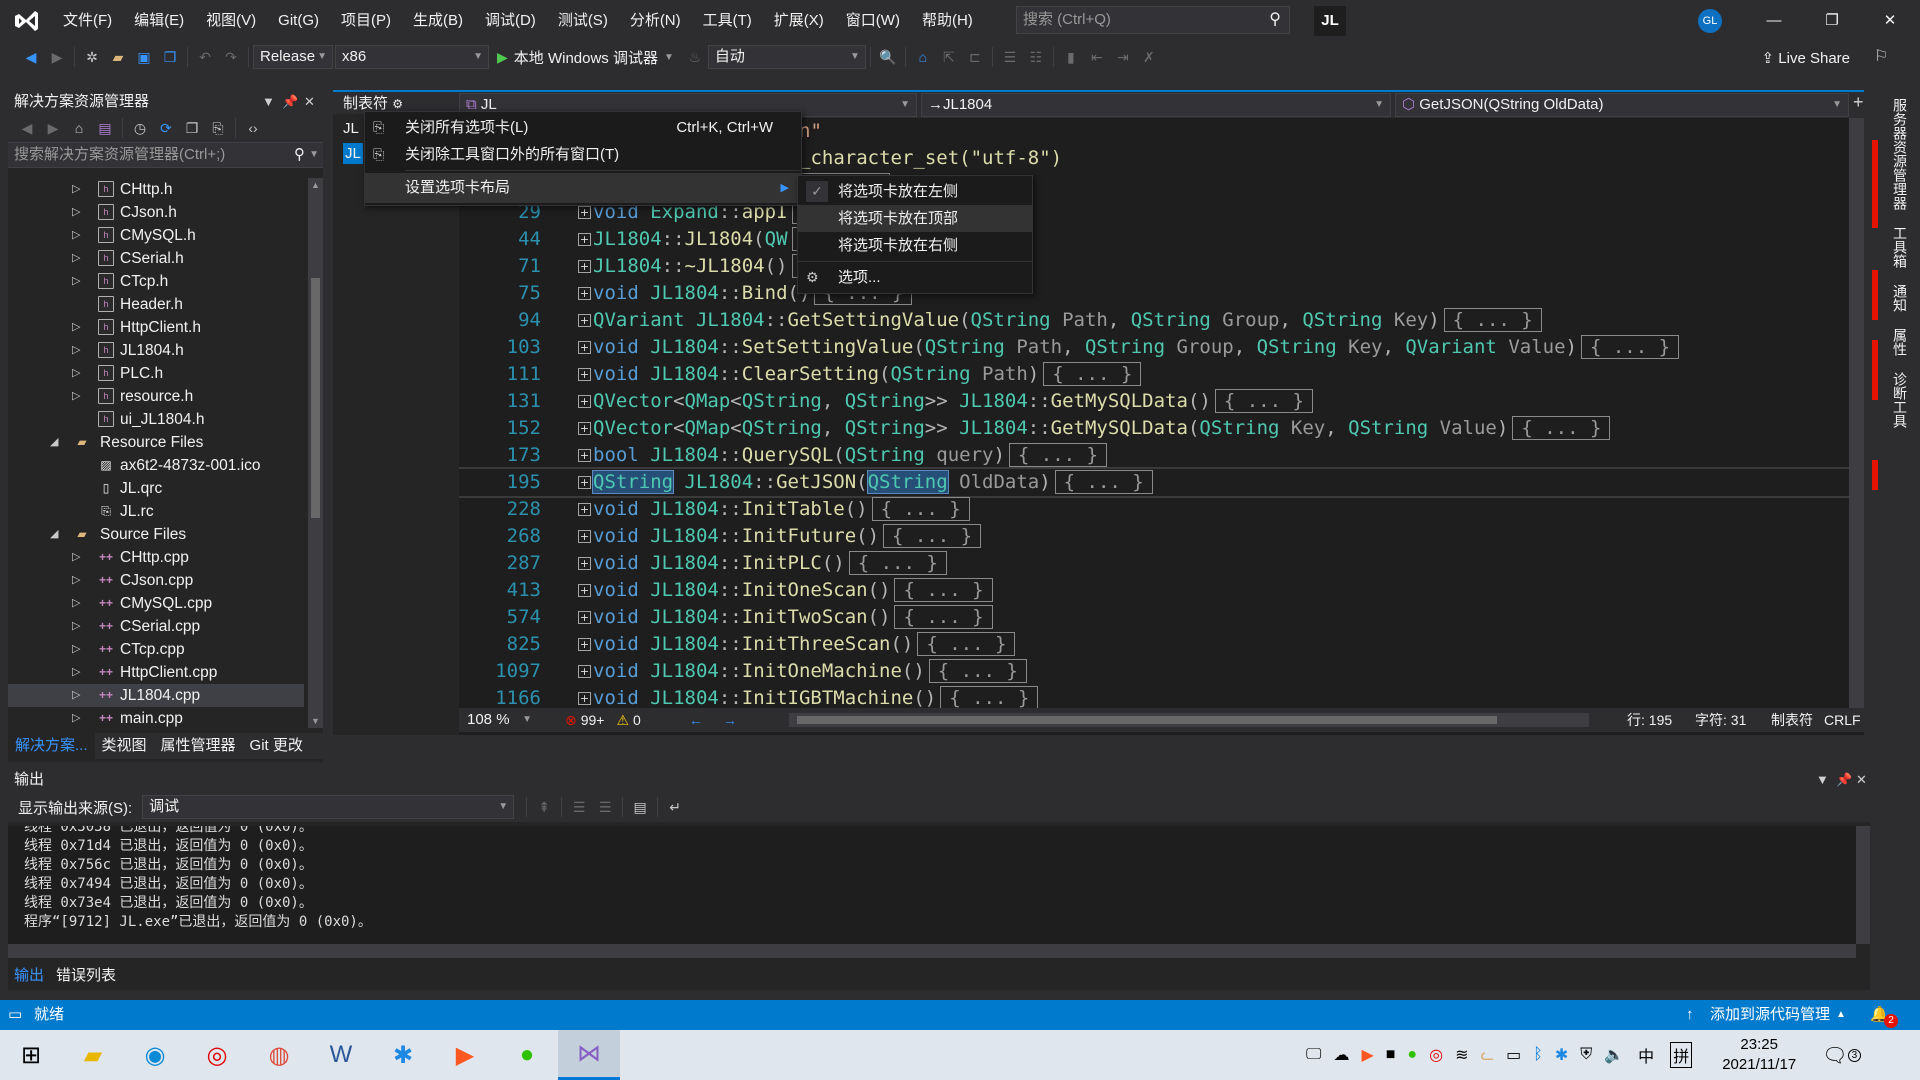 Image resolution: width=1920 pixels, height=1080 pixels. What do you see at coordinates (1156, 105) in the screenshot?
I see `class-dropdown: →JL1804 ▼` at bounding box center [1156, 105].